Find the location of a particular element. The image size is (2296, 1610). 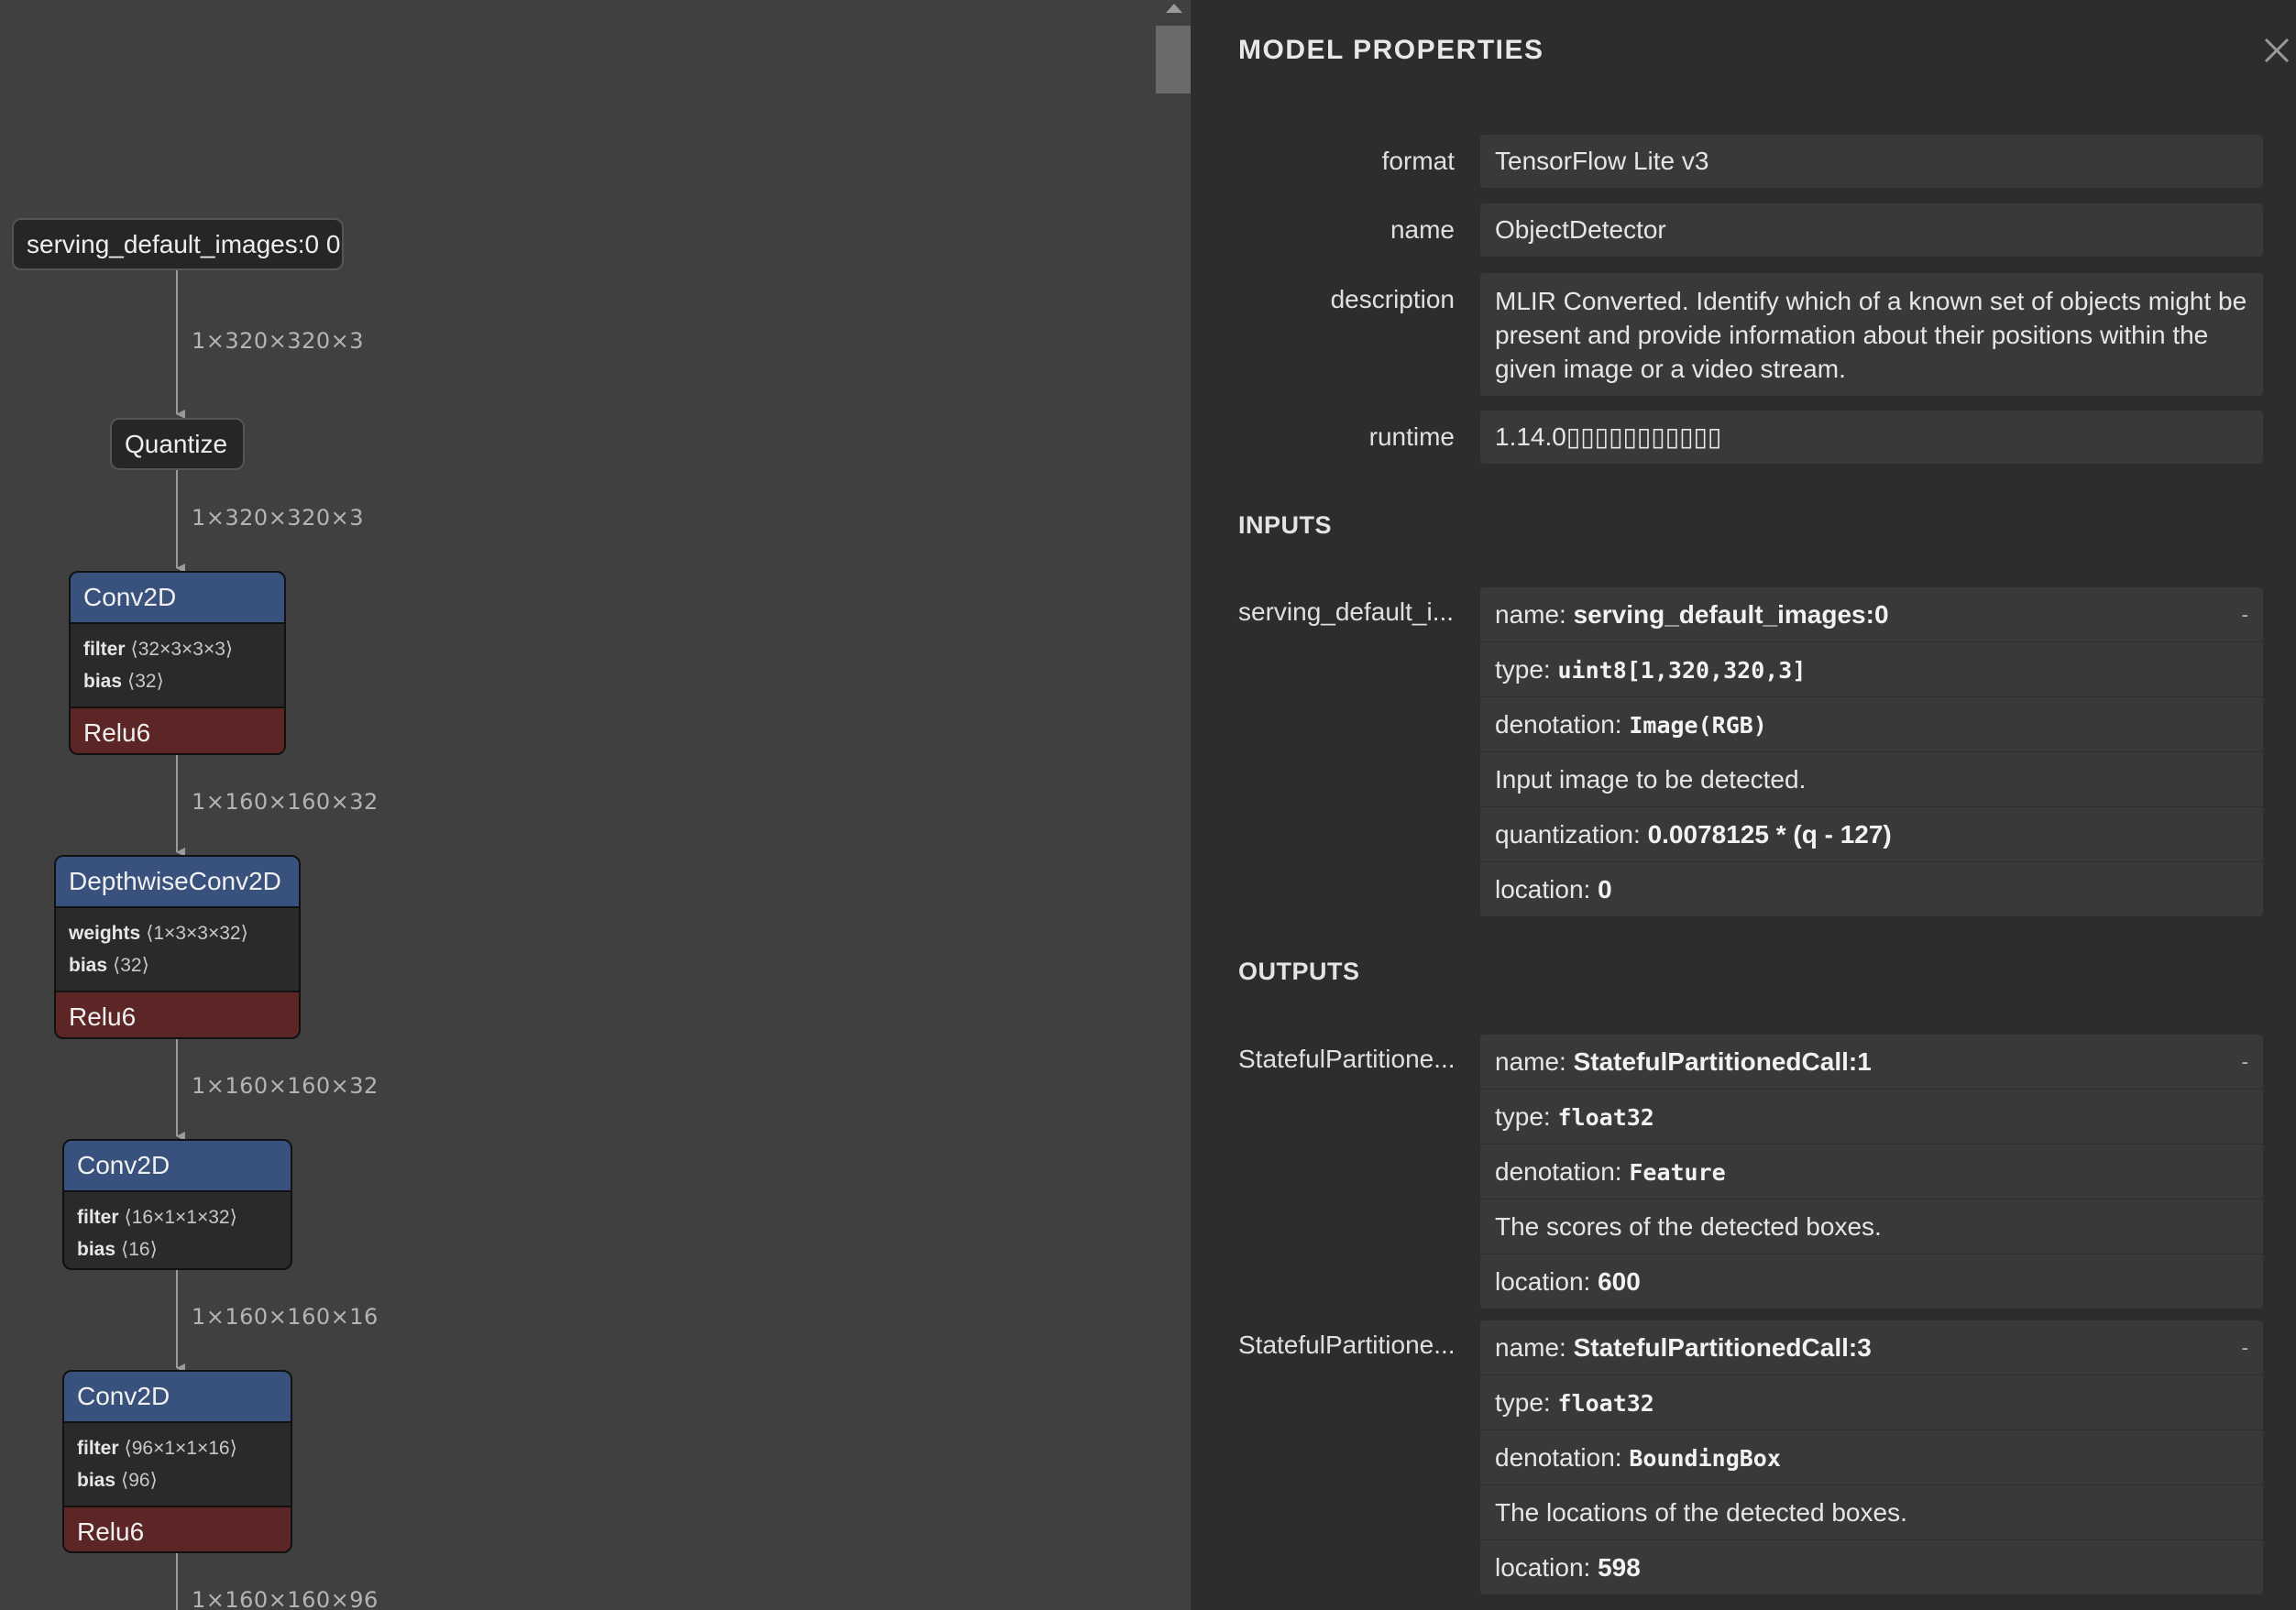

property-label-description: description is located at coordinates (1392, 299).